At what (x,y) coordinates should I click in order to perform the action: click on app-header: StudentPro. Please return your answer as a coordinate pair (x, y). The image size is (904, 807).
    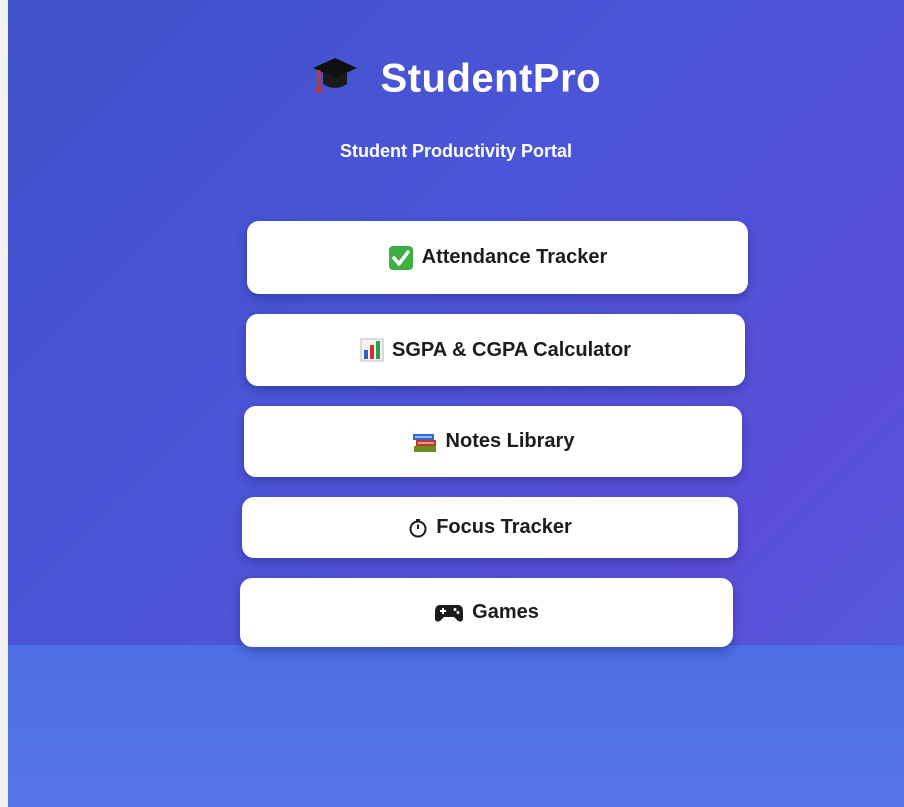
    Looking at the image, I should click on (456, 79).